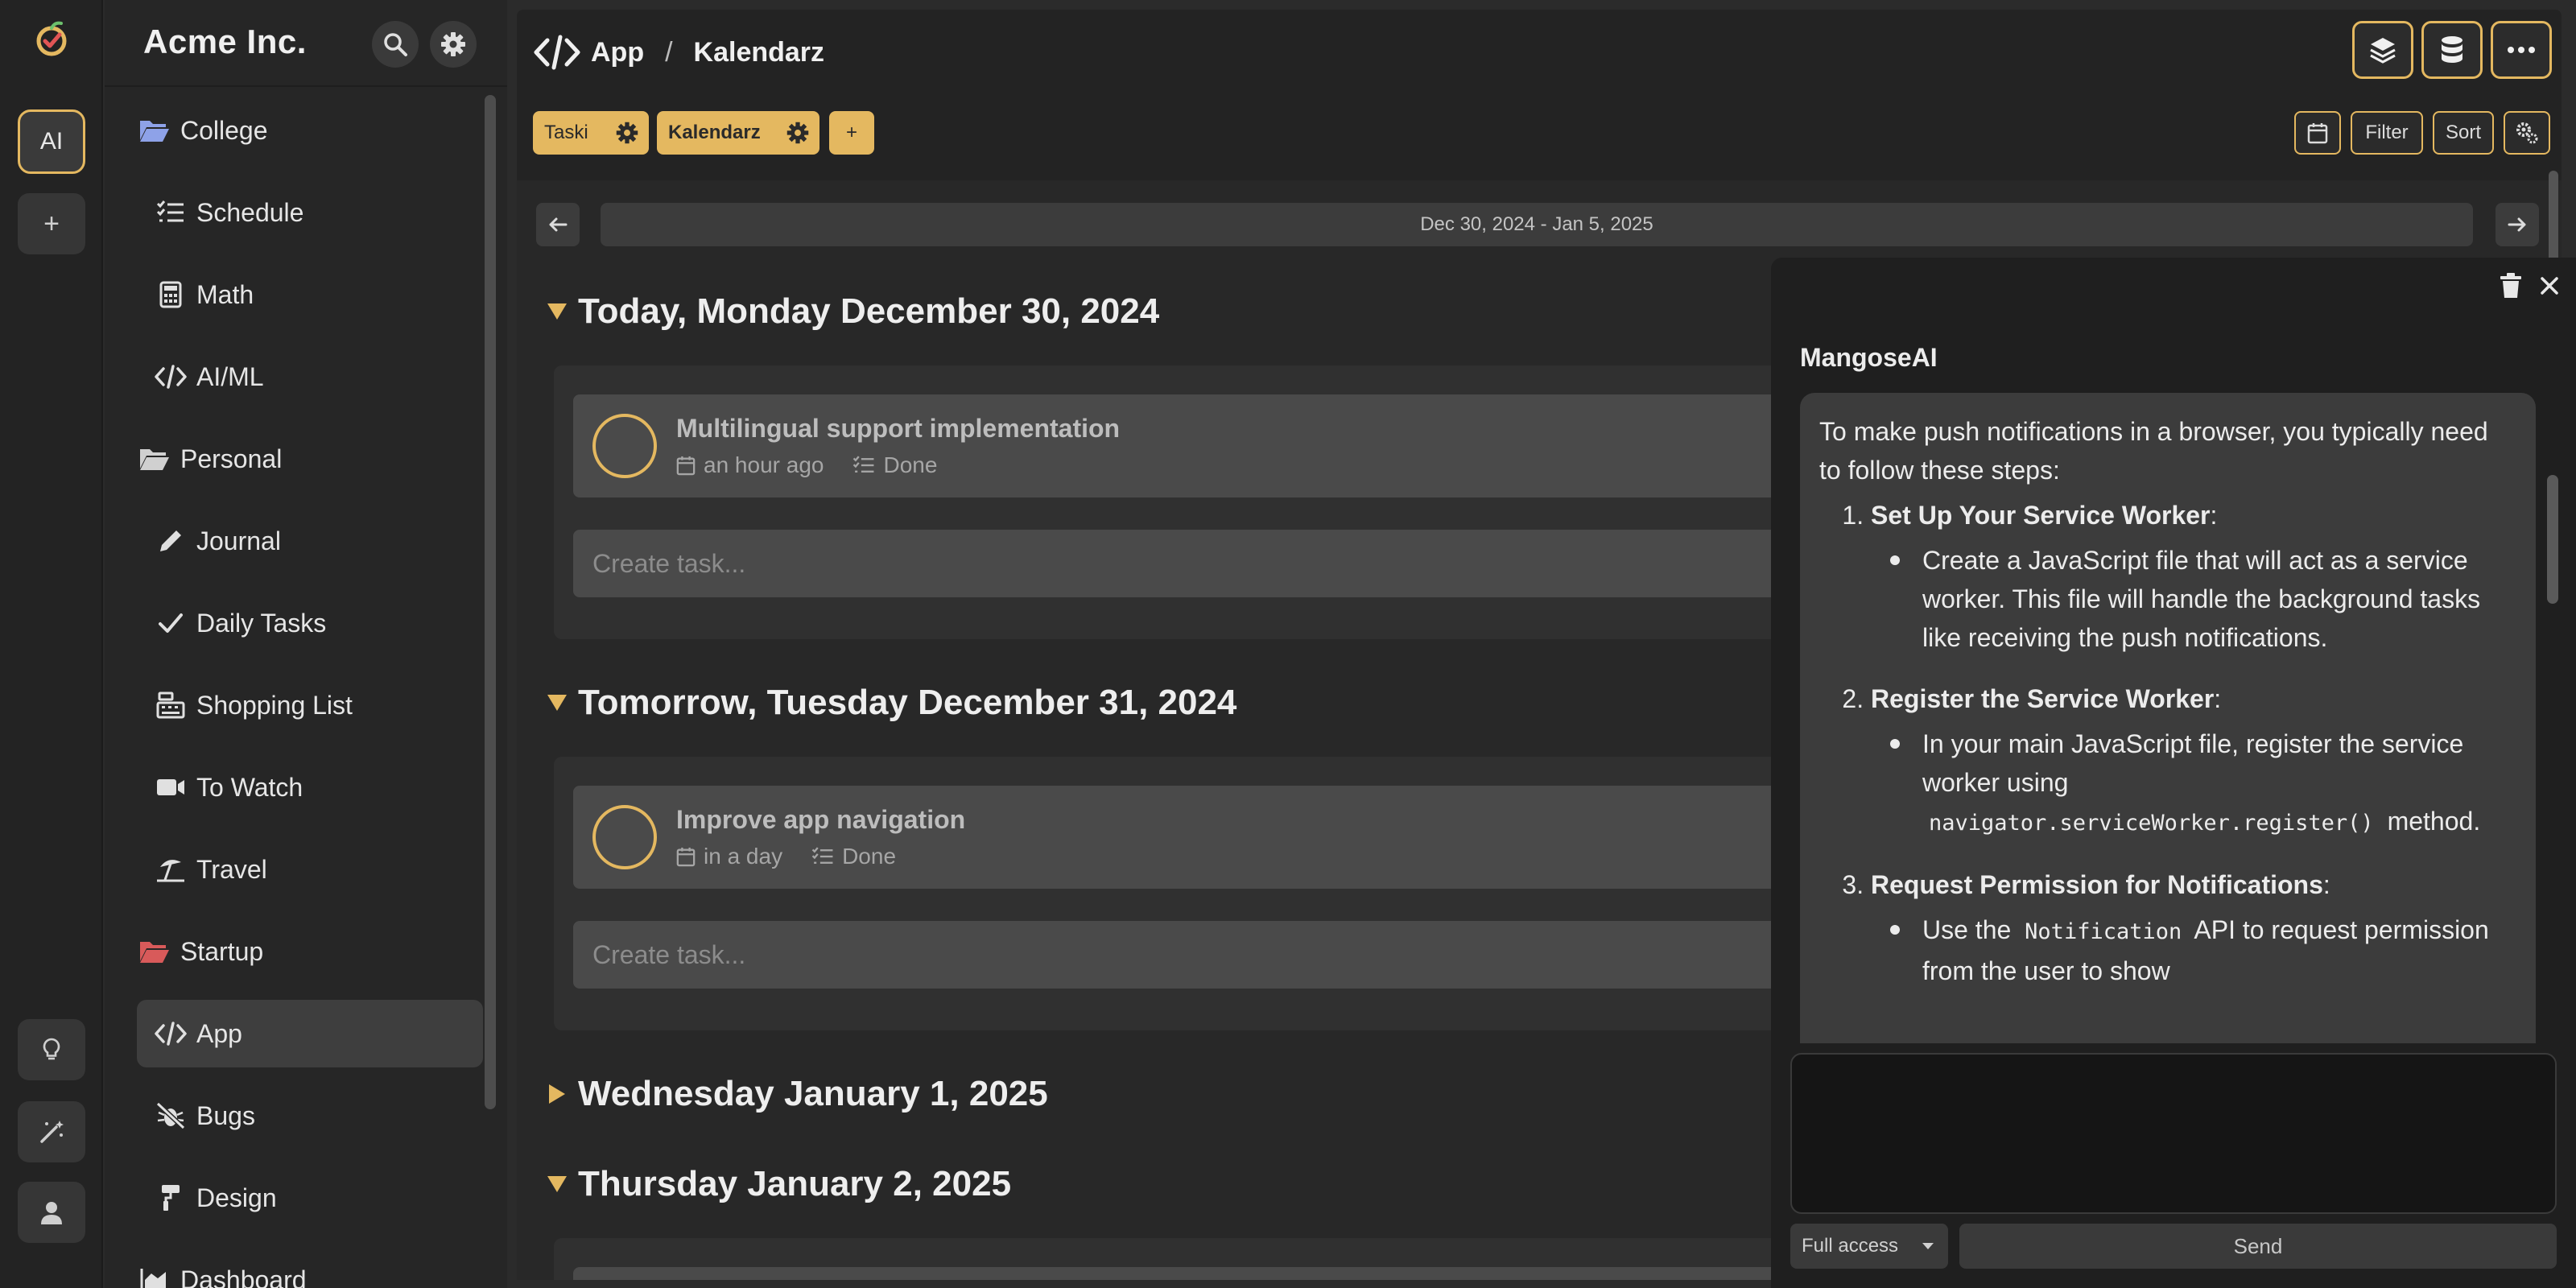  I want to click on profile-button, so click(51, 1212).